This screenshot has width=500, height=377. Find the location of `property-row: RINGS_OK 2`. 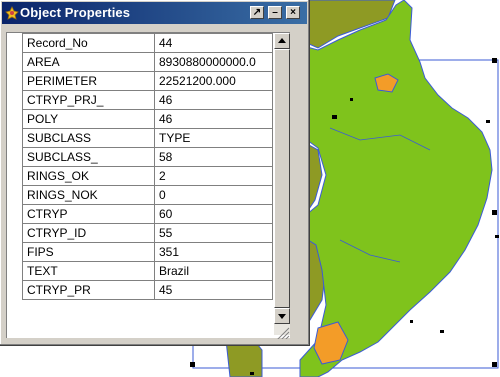

property-row: RINGS_OK 2 is located at coordinates (147, 176).